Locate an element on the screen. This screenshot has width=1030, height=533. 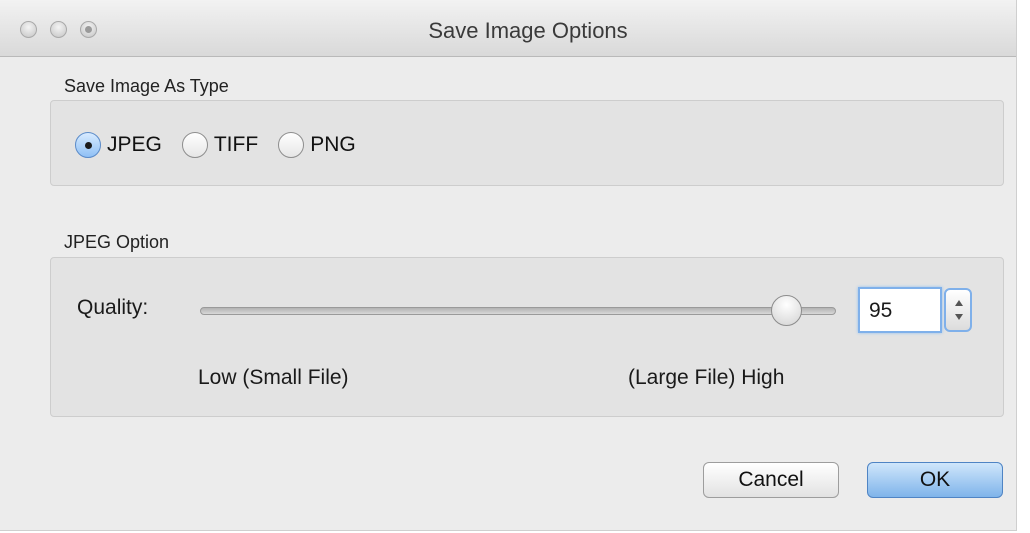
quality-high-label: (Large File) High is located at coordinates (706, 377).